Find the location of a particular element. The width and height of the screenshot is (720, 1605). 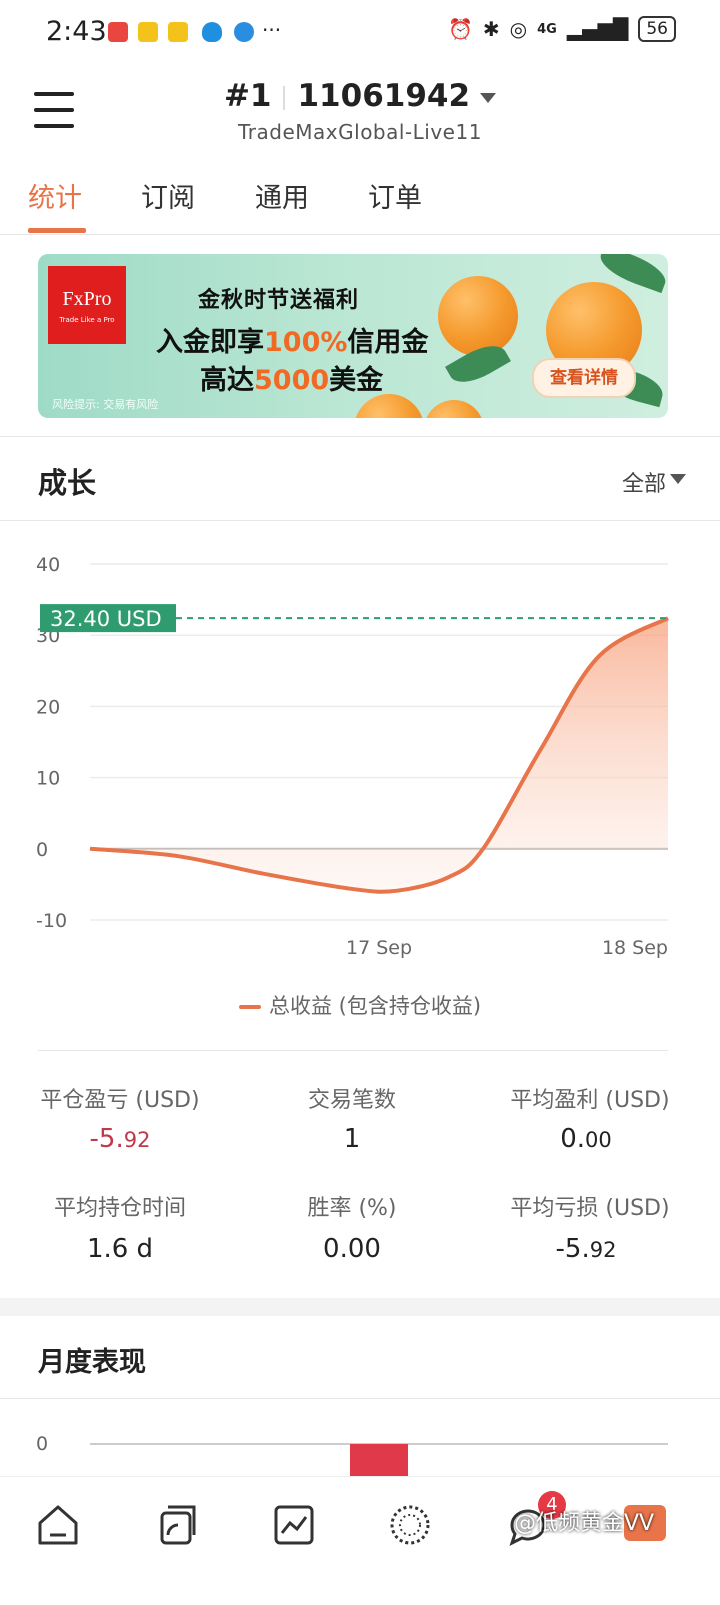

legend-label: 总收益 (包含持仓收益) is located at coordinates (375, 1006).